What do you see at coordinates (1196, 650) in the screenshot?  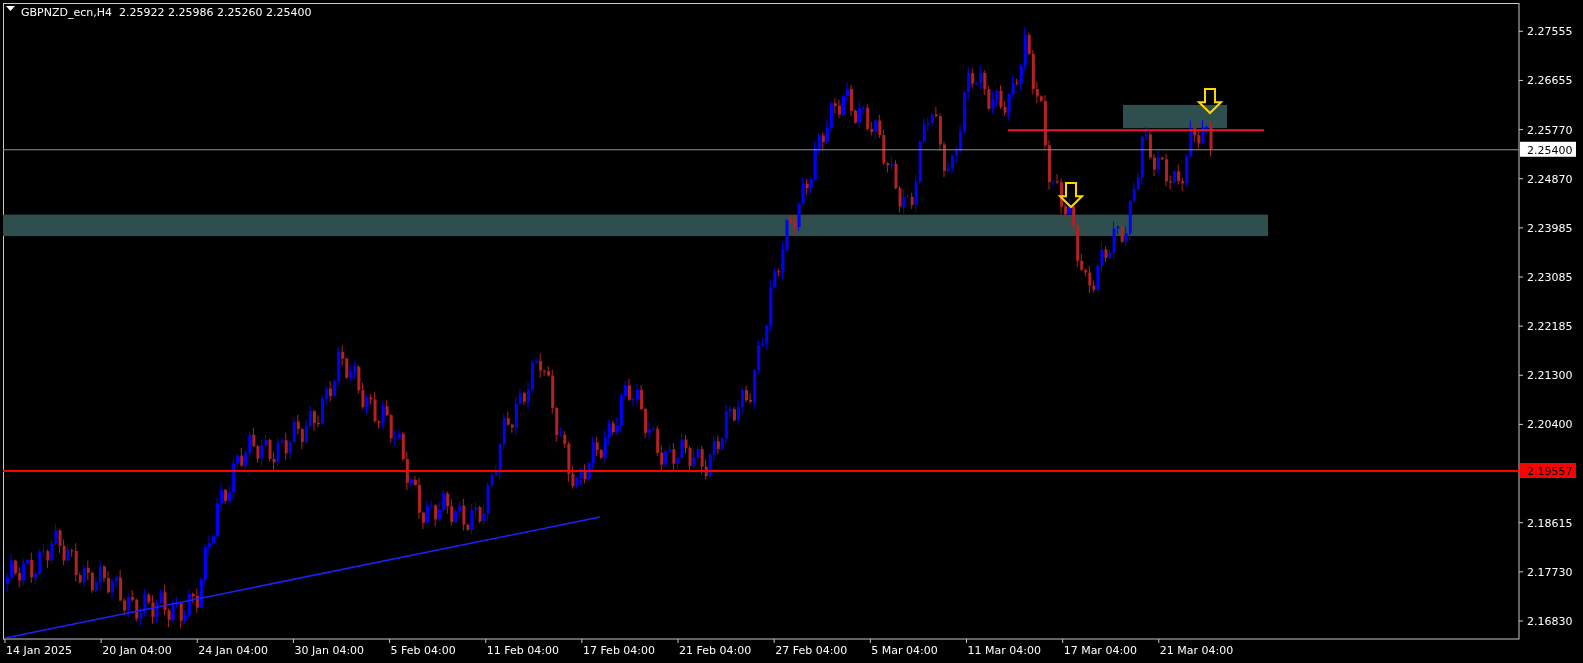 I see `date-label: 21 Mar 04:00` at bounding box center [1196, 650].